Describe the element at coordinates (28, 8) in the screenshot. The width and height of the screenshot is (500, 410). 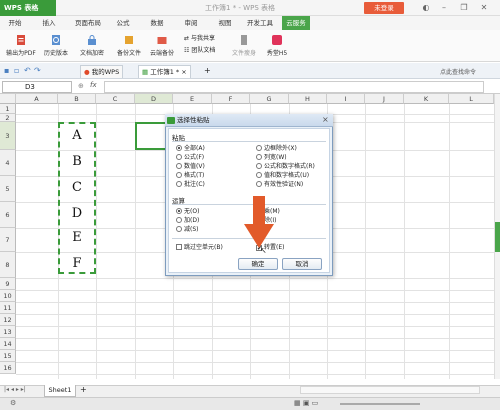
I see `app-menu-button: WPS 表格` at that location.